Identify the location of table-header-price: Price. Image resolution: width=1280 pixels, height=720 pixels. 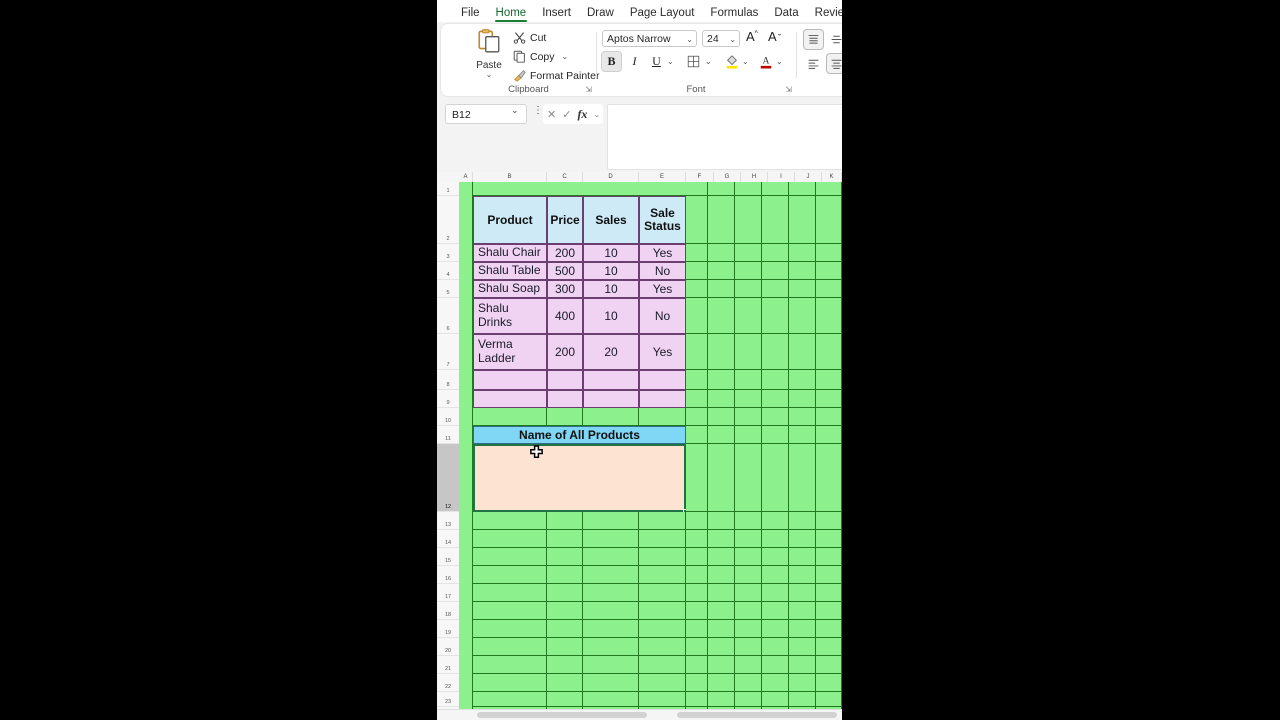
(565, 220).